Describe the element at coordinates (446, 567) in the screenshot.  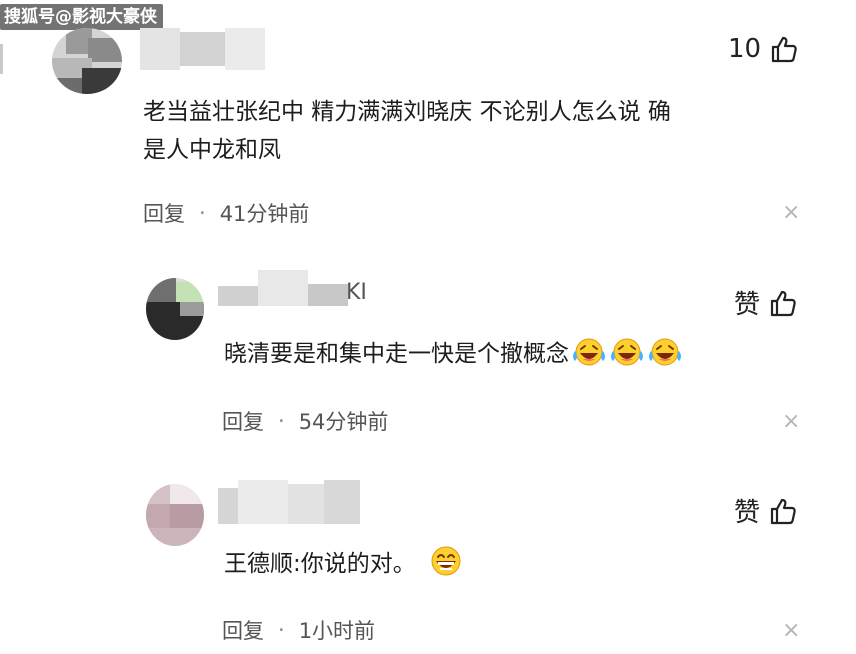
I see `grin-emoji` at that location.